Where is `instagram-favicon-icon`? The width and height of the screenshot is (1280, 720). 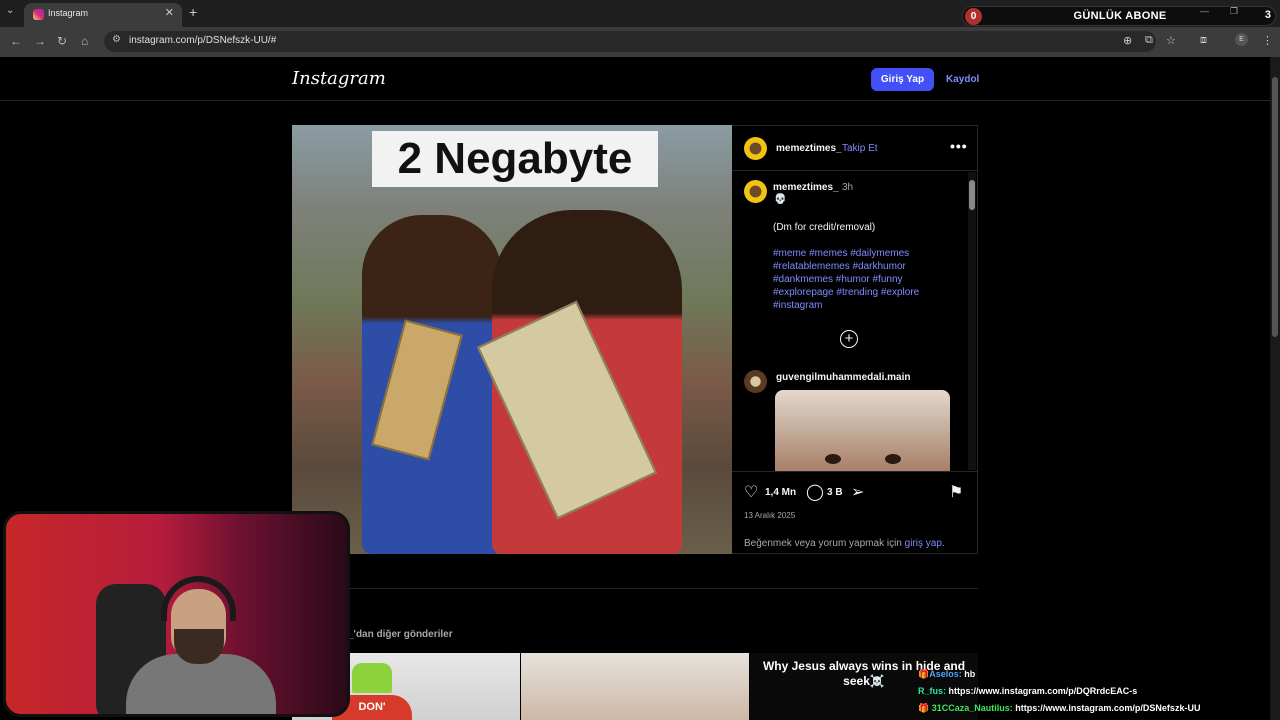
instagram-favicon-icon is located at coordinates (38, 14).